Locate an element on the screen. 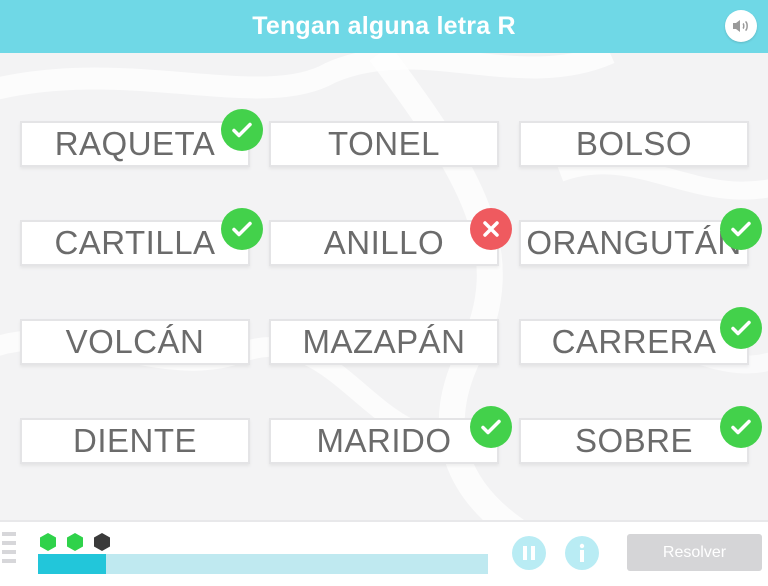  resolver-button: Resolver is located at coordinates (694, 552).